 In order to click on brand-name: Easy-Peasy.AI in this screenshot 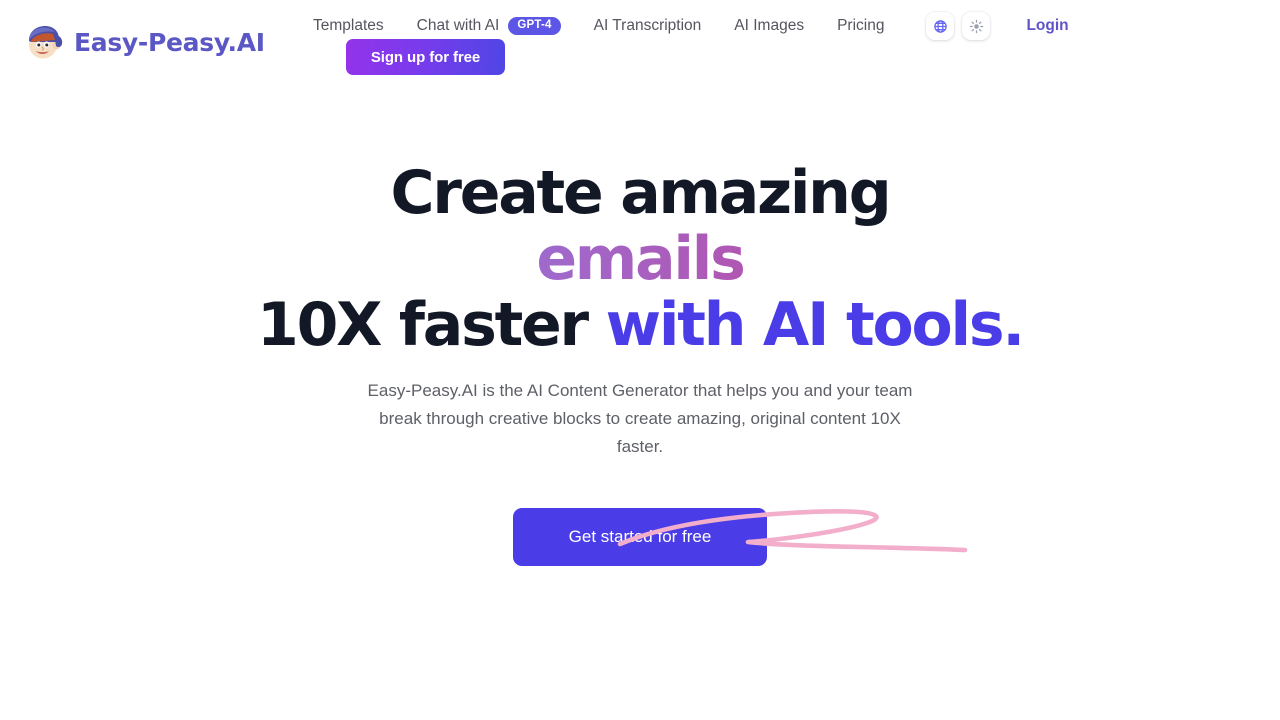, I will do `click(169, 42)`.